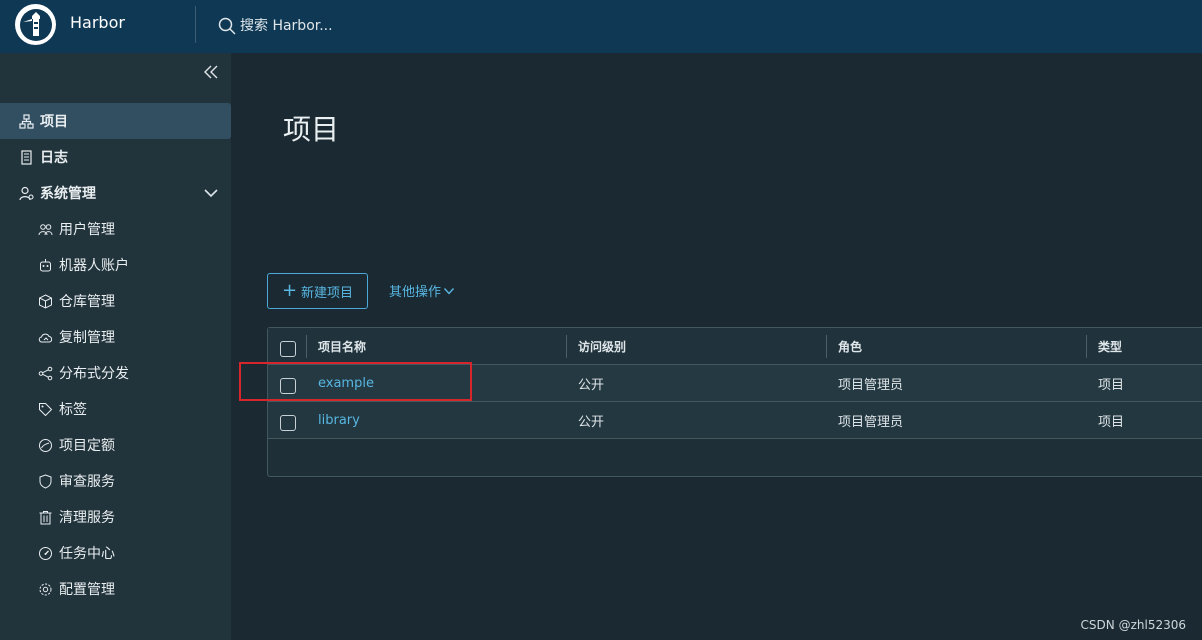  What do you see at coordinates (87, 590) in the screenshot?
I see `sidebar-item-label: 配置管理` at bounding box center [87, 590].